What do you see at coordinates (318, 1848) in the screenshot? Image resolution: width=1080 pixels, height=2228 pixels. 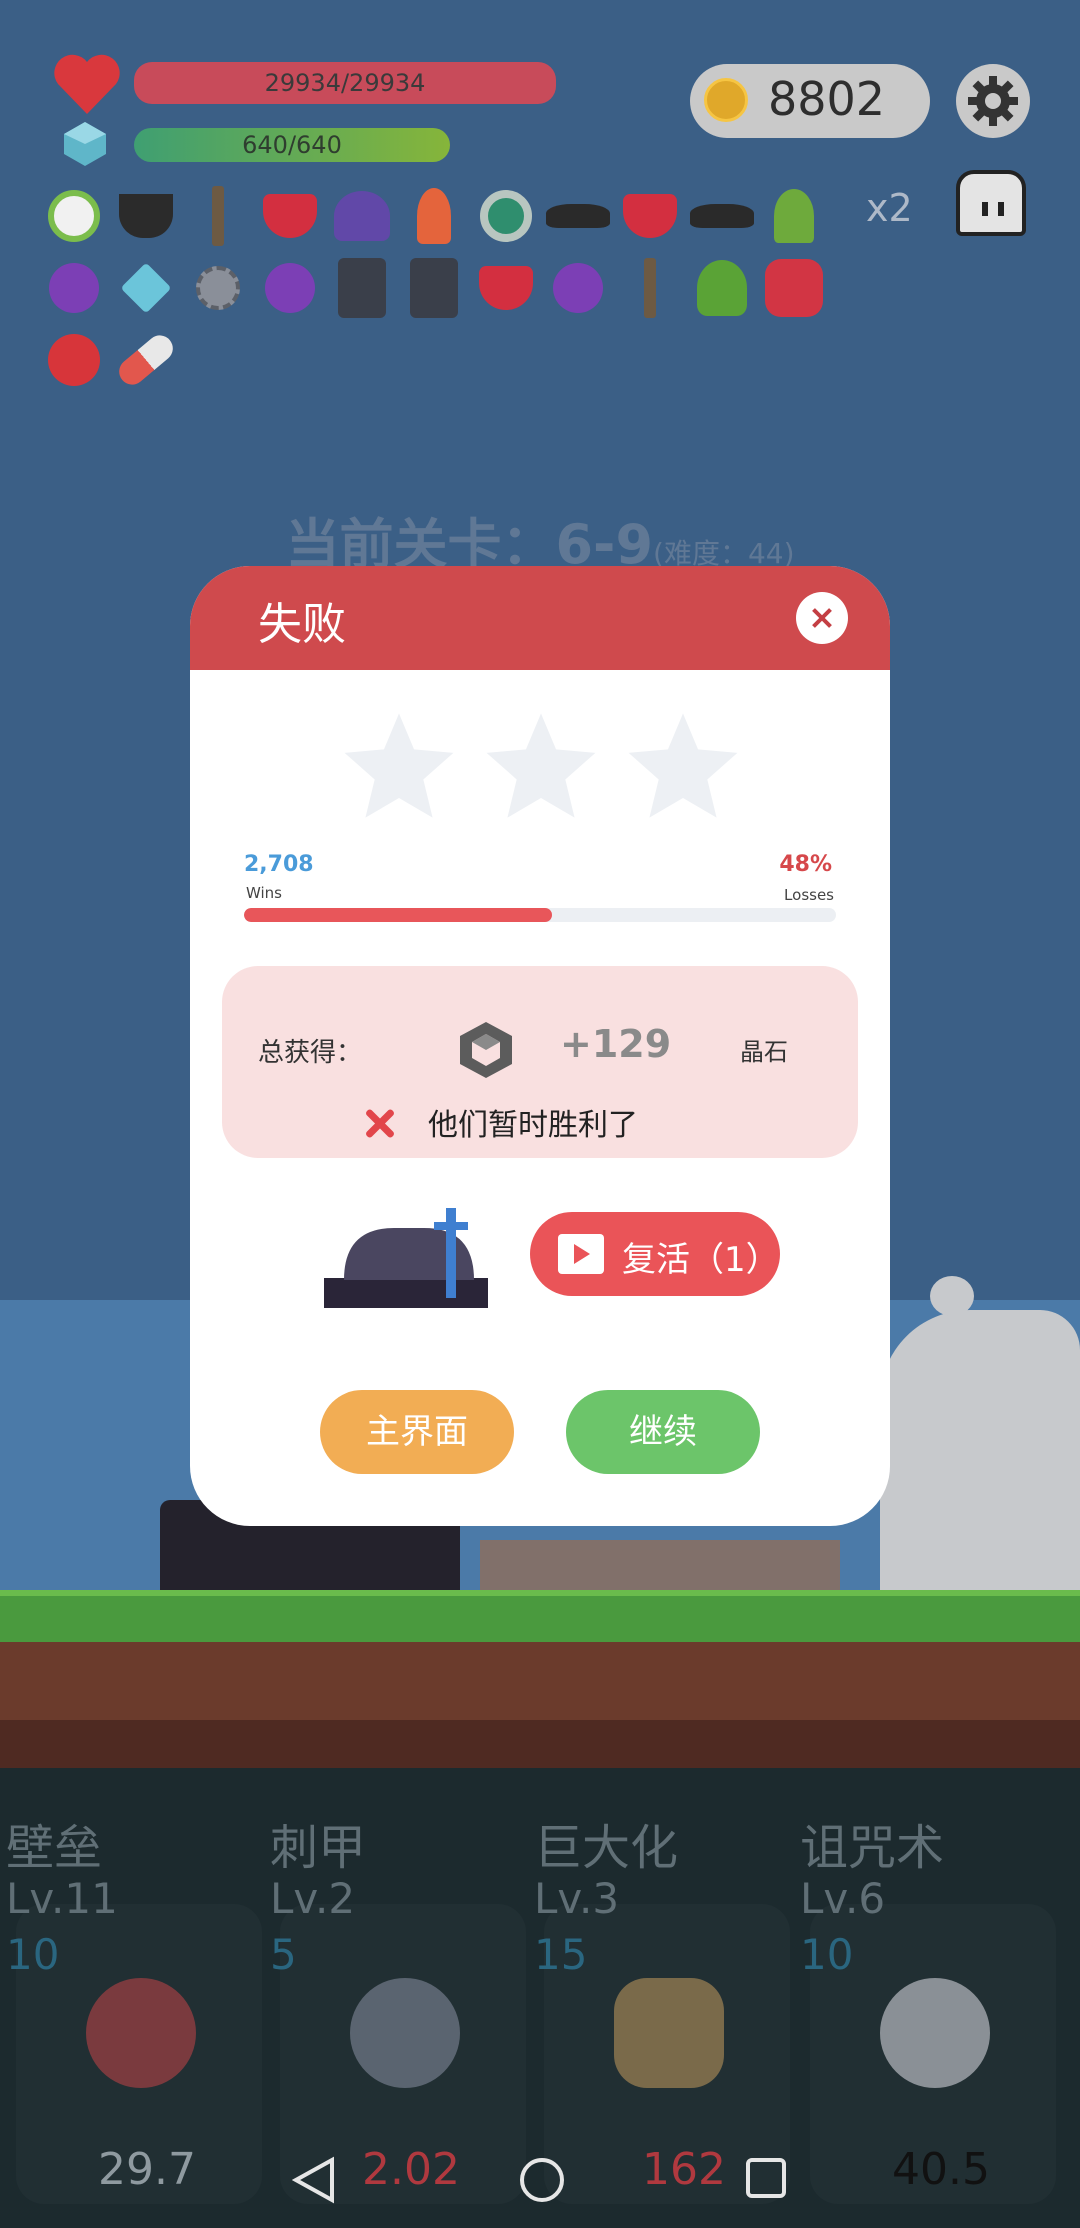 I see `skill-name: 刺甲` at bounding box center [318, 1848].